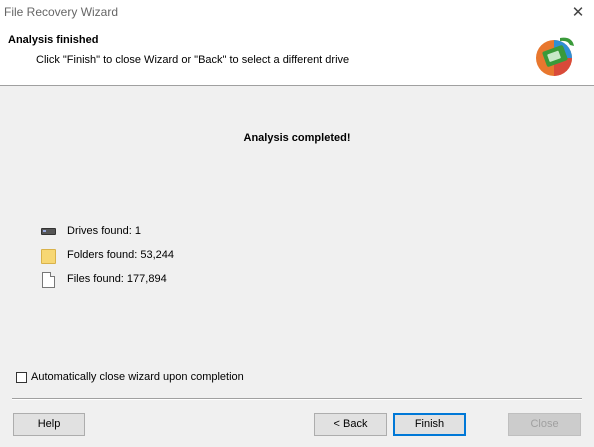 This screenshot has width=594, height=447. What do you see at coordinates (21, 377) in the screenshot?
I see `auto-close-checkbox` at bounding box center [21, 377].